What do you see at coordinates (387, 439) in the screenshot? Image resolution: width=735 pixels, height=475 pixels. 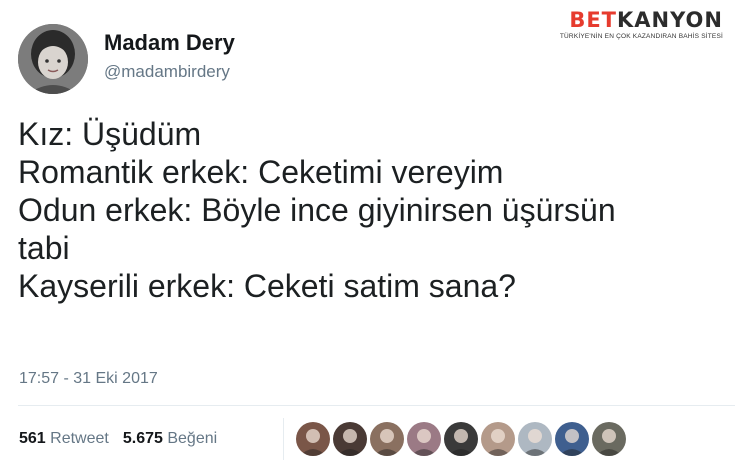 I see `liker-avatar-3-icon` at bounding box center [387, 439].